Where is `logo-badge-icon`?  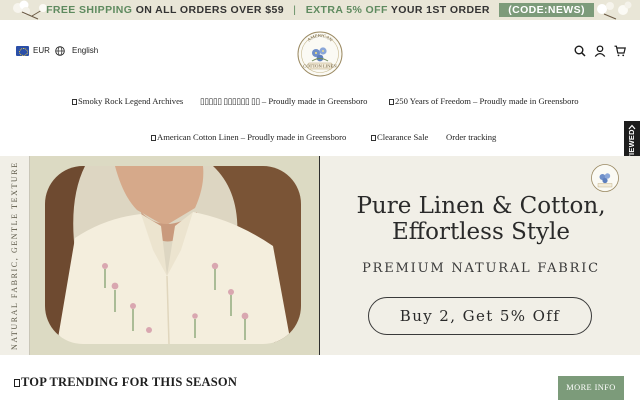 logo-badge-icon is located at coordinates (605, 178).